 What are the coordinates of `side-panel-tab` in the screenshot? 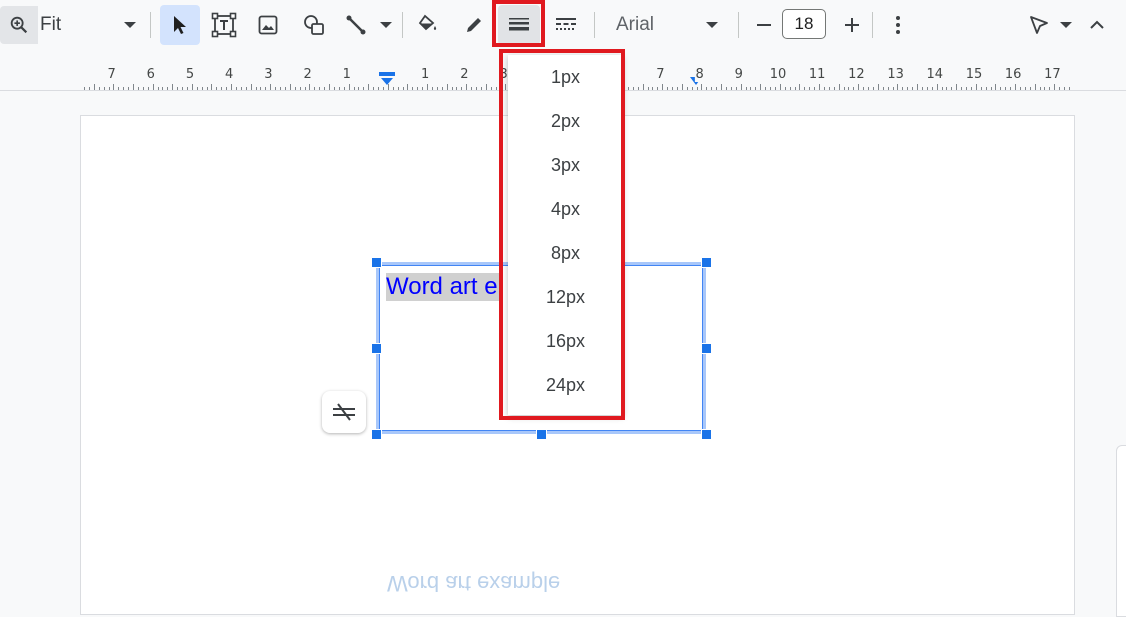 It's located at (1121, 531).